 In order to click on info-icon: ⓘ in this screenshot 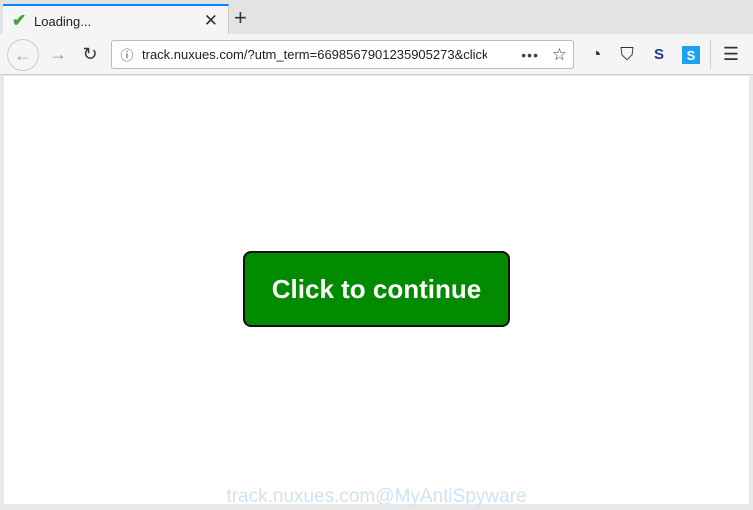, I will do `click(127, 54)`.